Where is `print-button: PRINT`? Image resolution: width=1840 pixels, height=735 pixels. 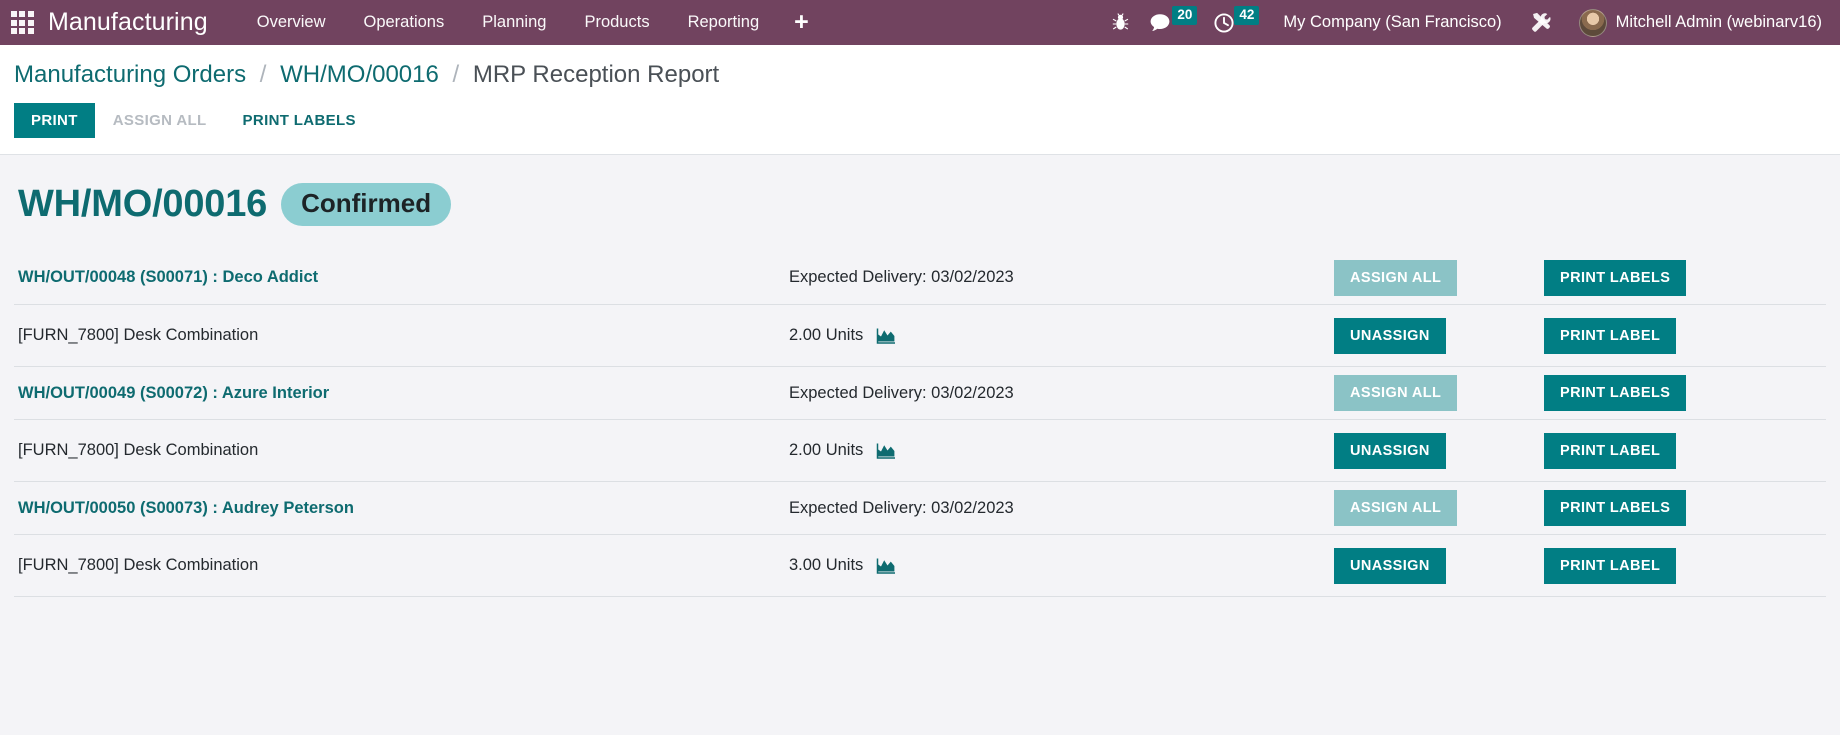
print-button: PRINT is located at coordinates (54, 120).